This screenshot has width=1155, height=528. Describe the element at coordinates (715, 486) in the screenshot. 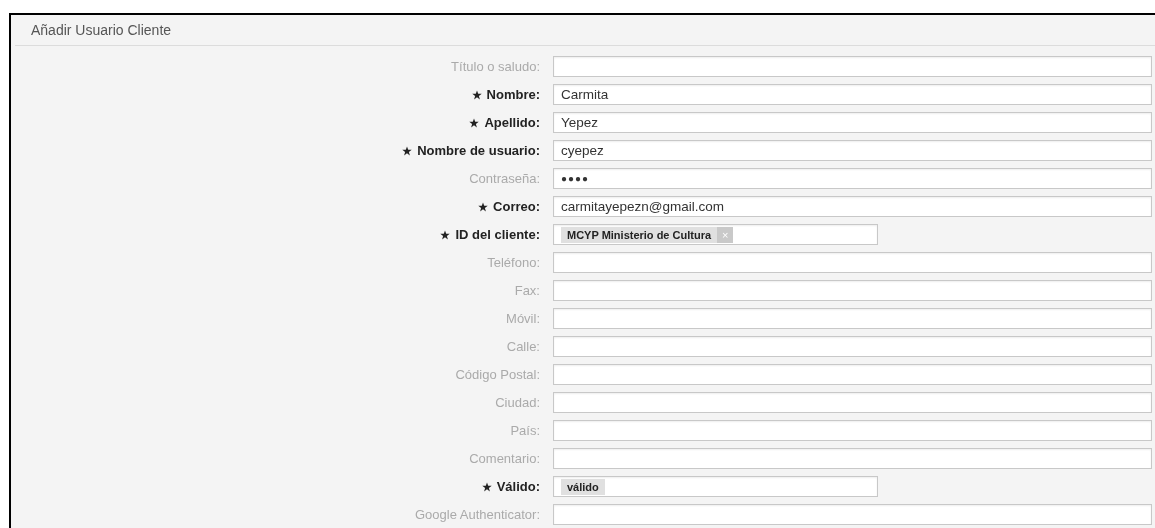

I see `select-field: válido` at that location.